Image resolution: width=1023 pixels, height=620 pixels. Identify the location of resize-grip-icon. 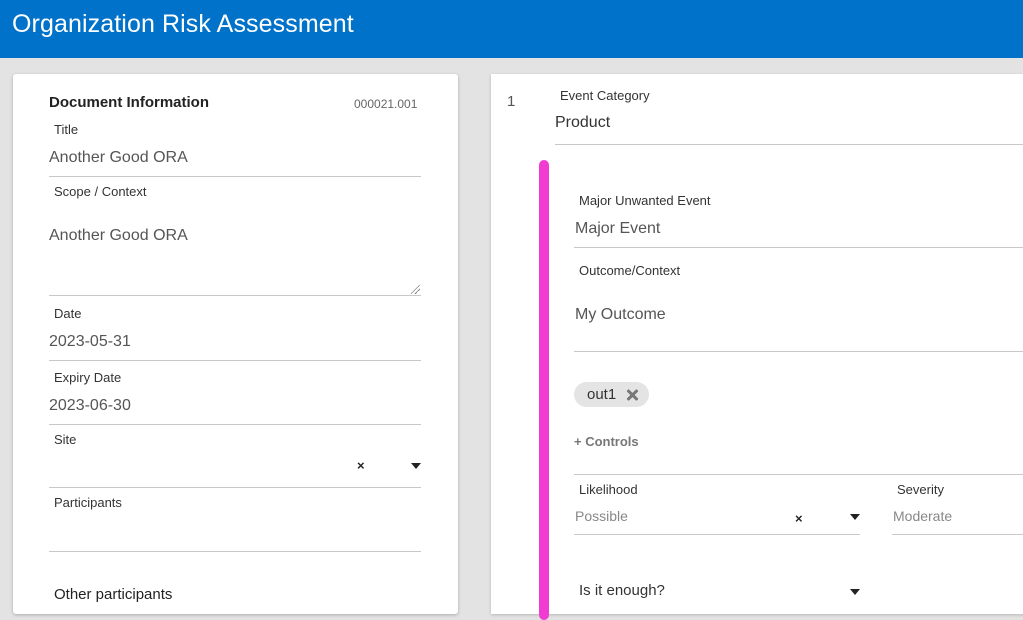
(415, 289).